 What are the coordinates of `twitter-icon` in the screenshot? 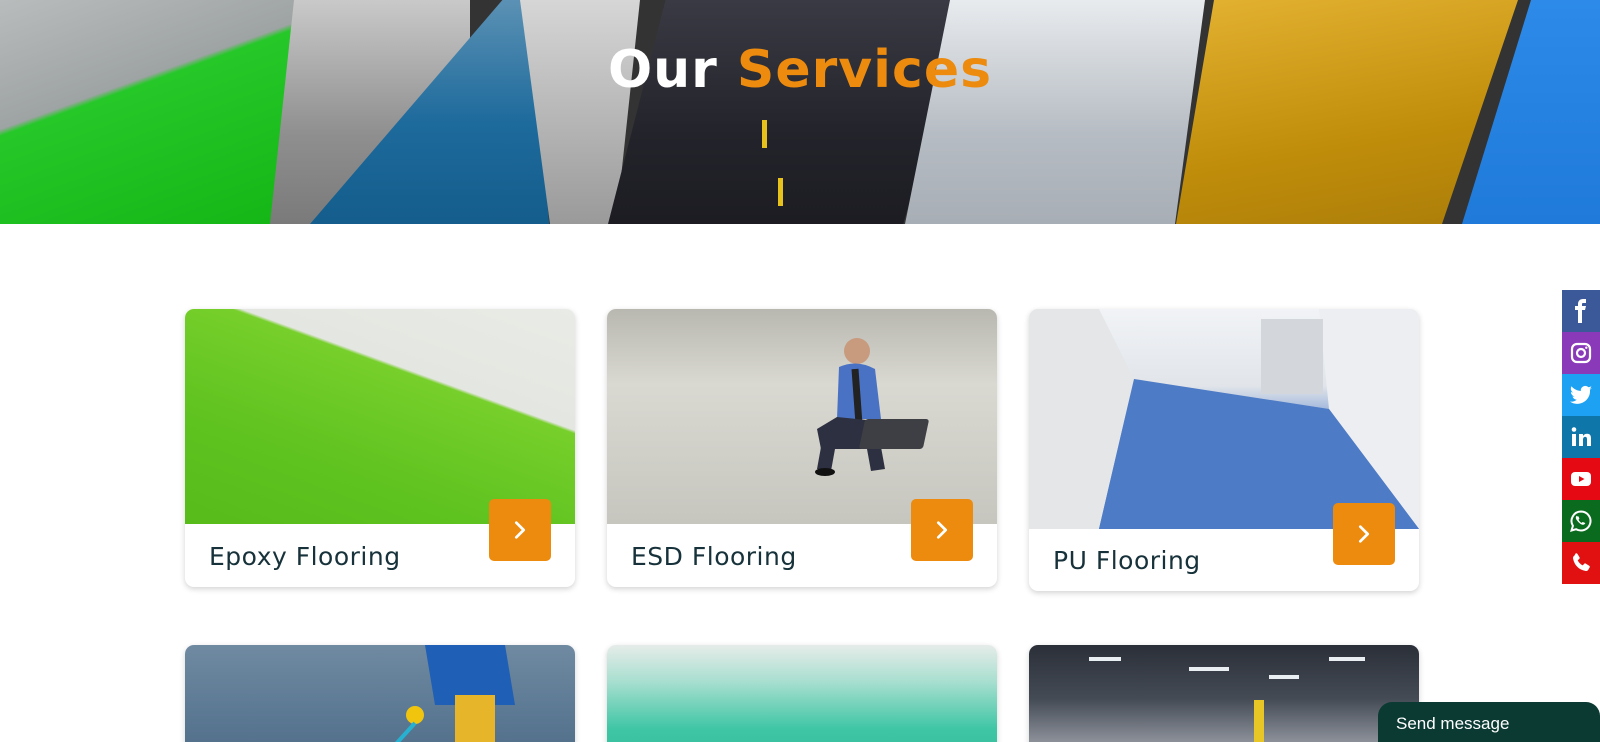 It's located at (1581, 394).